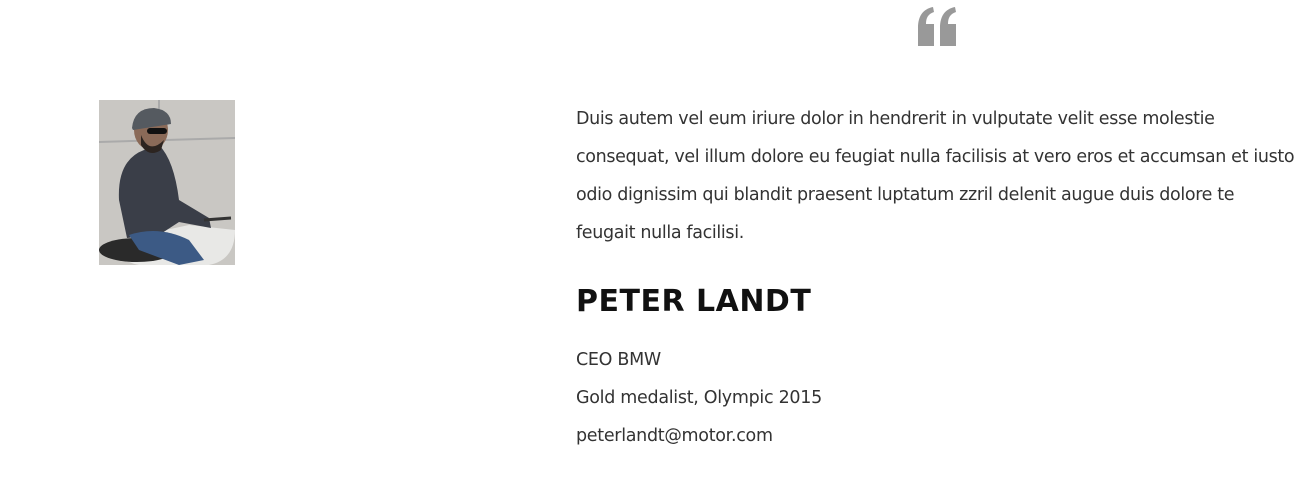 The height and width of the screenshot is (492, 1302). Describe the element at coordinates (674, 436) in the screenshot. I see `person-email: peterlandt@motor.com` at that location.